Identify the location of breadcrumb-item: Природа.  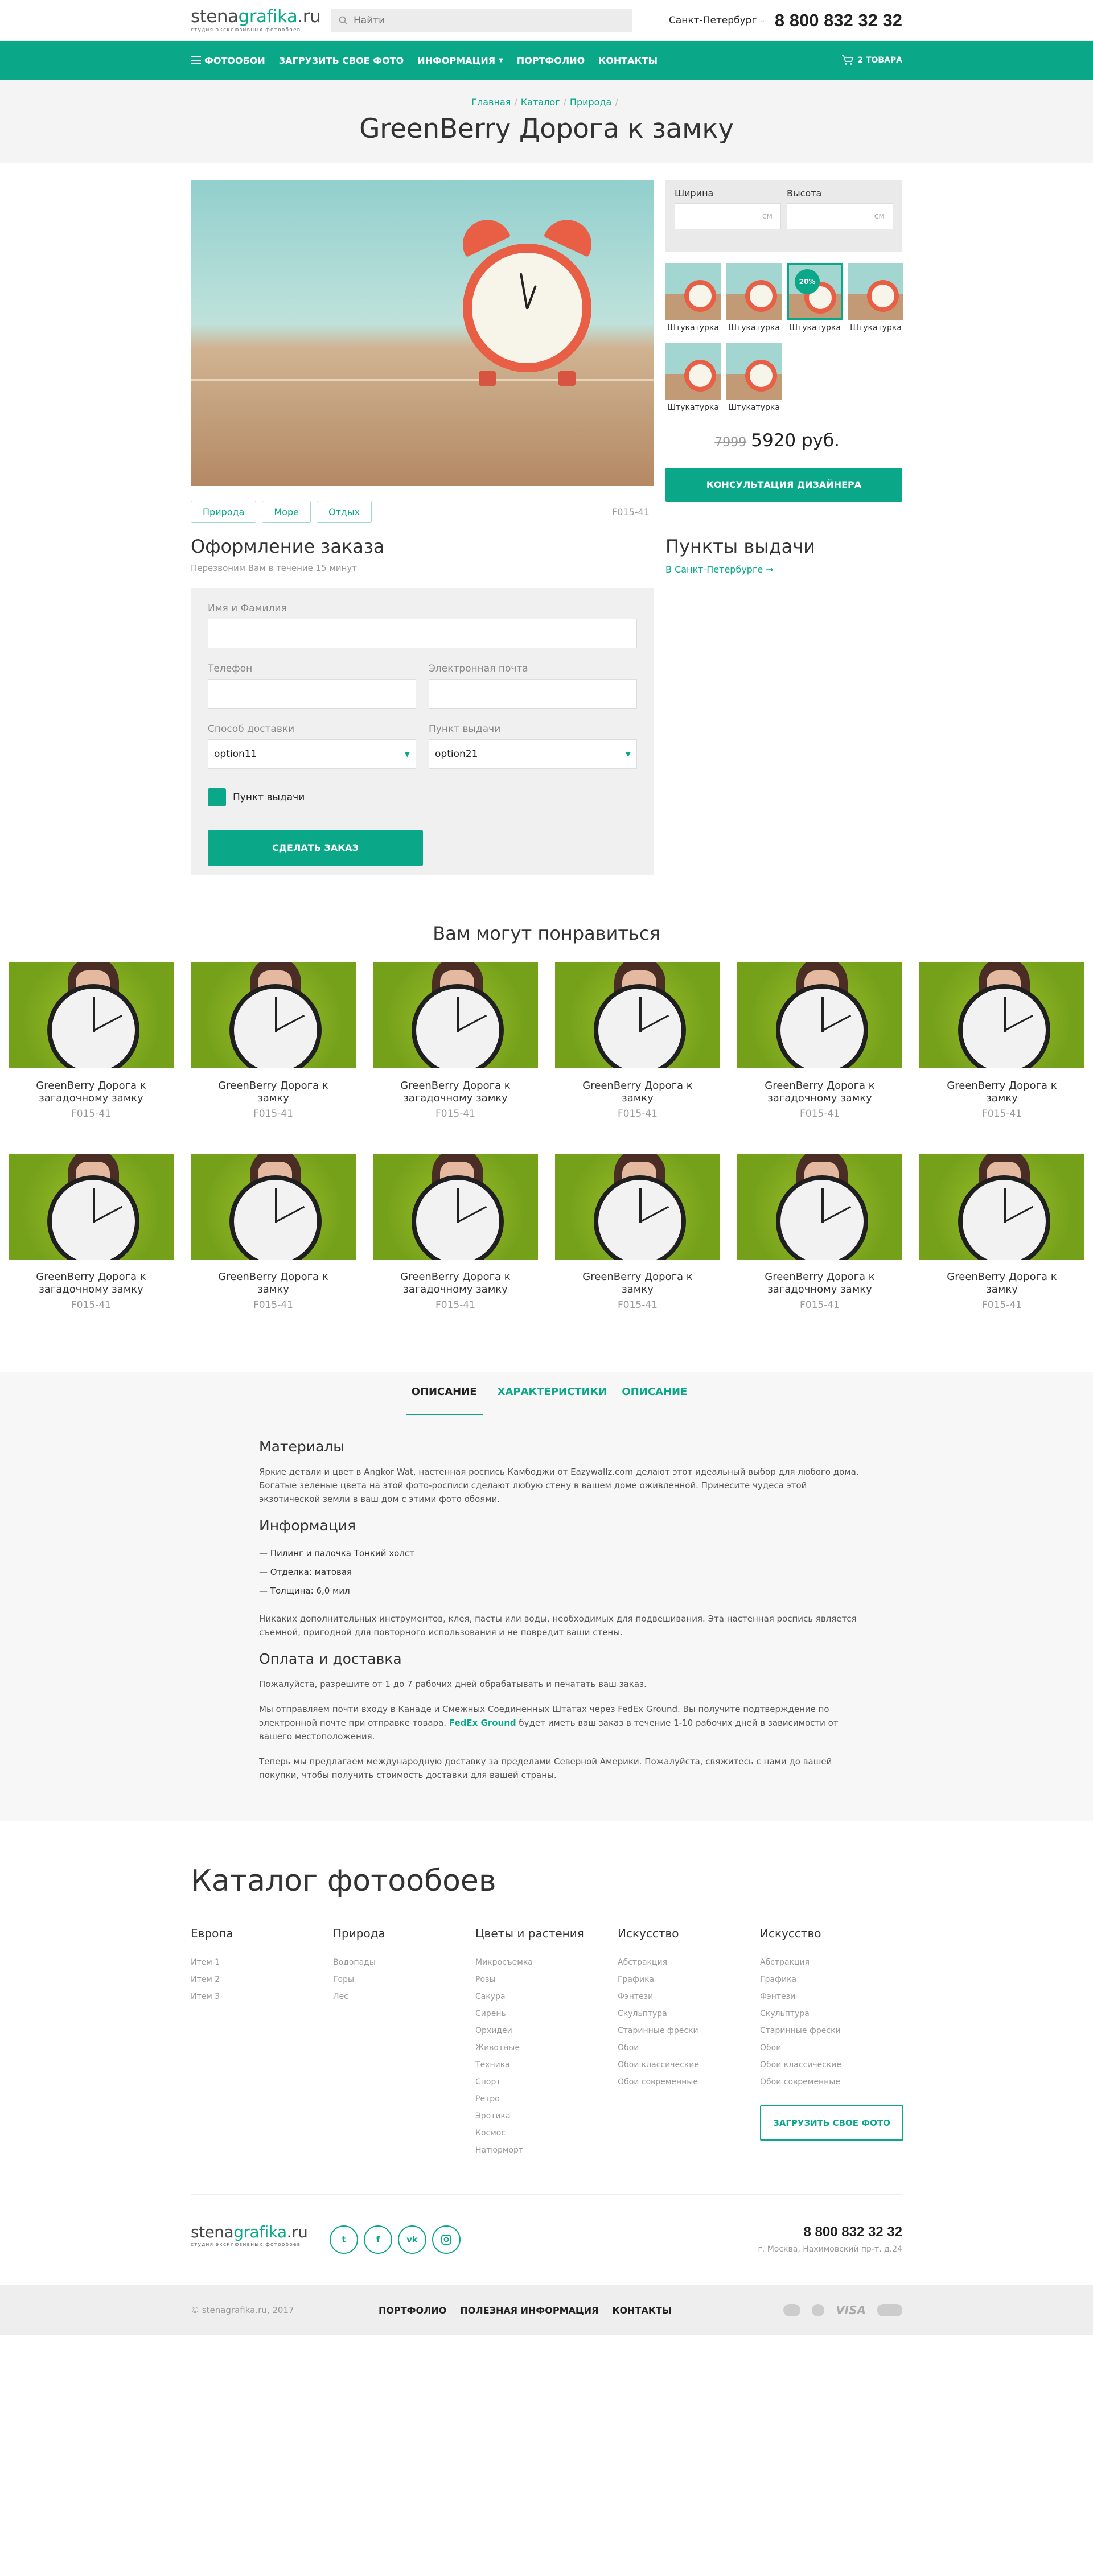
(590, 103).